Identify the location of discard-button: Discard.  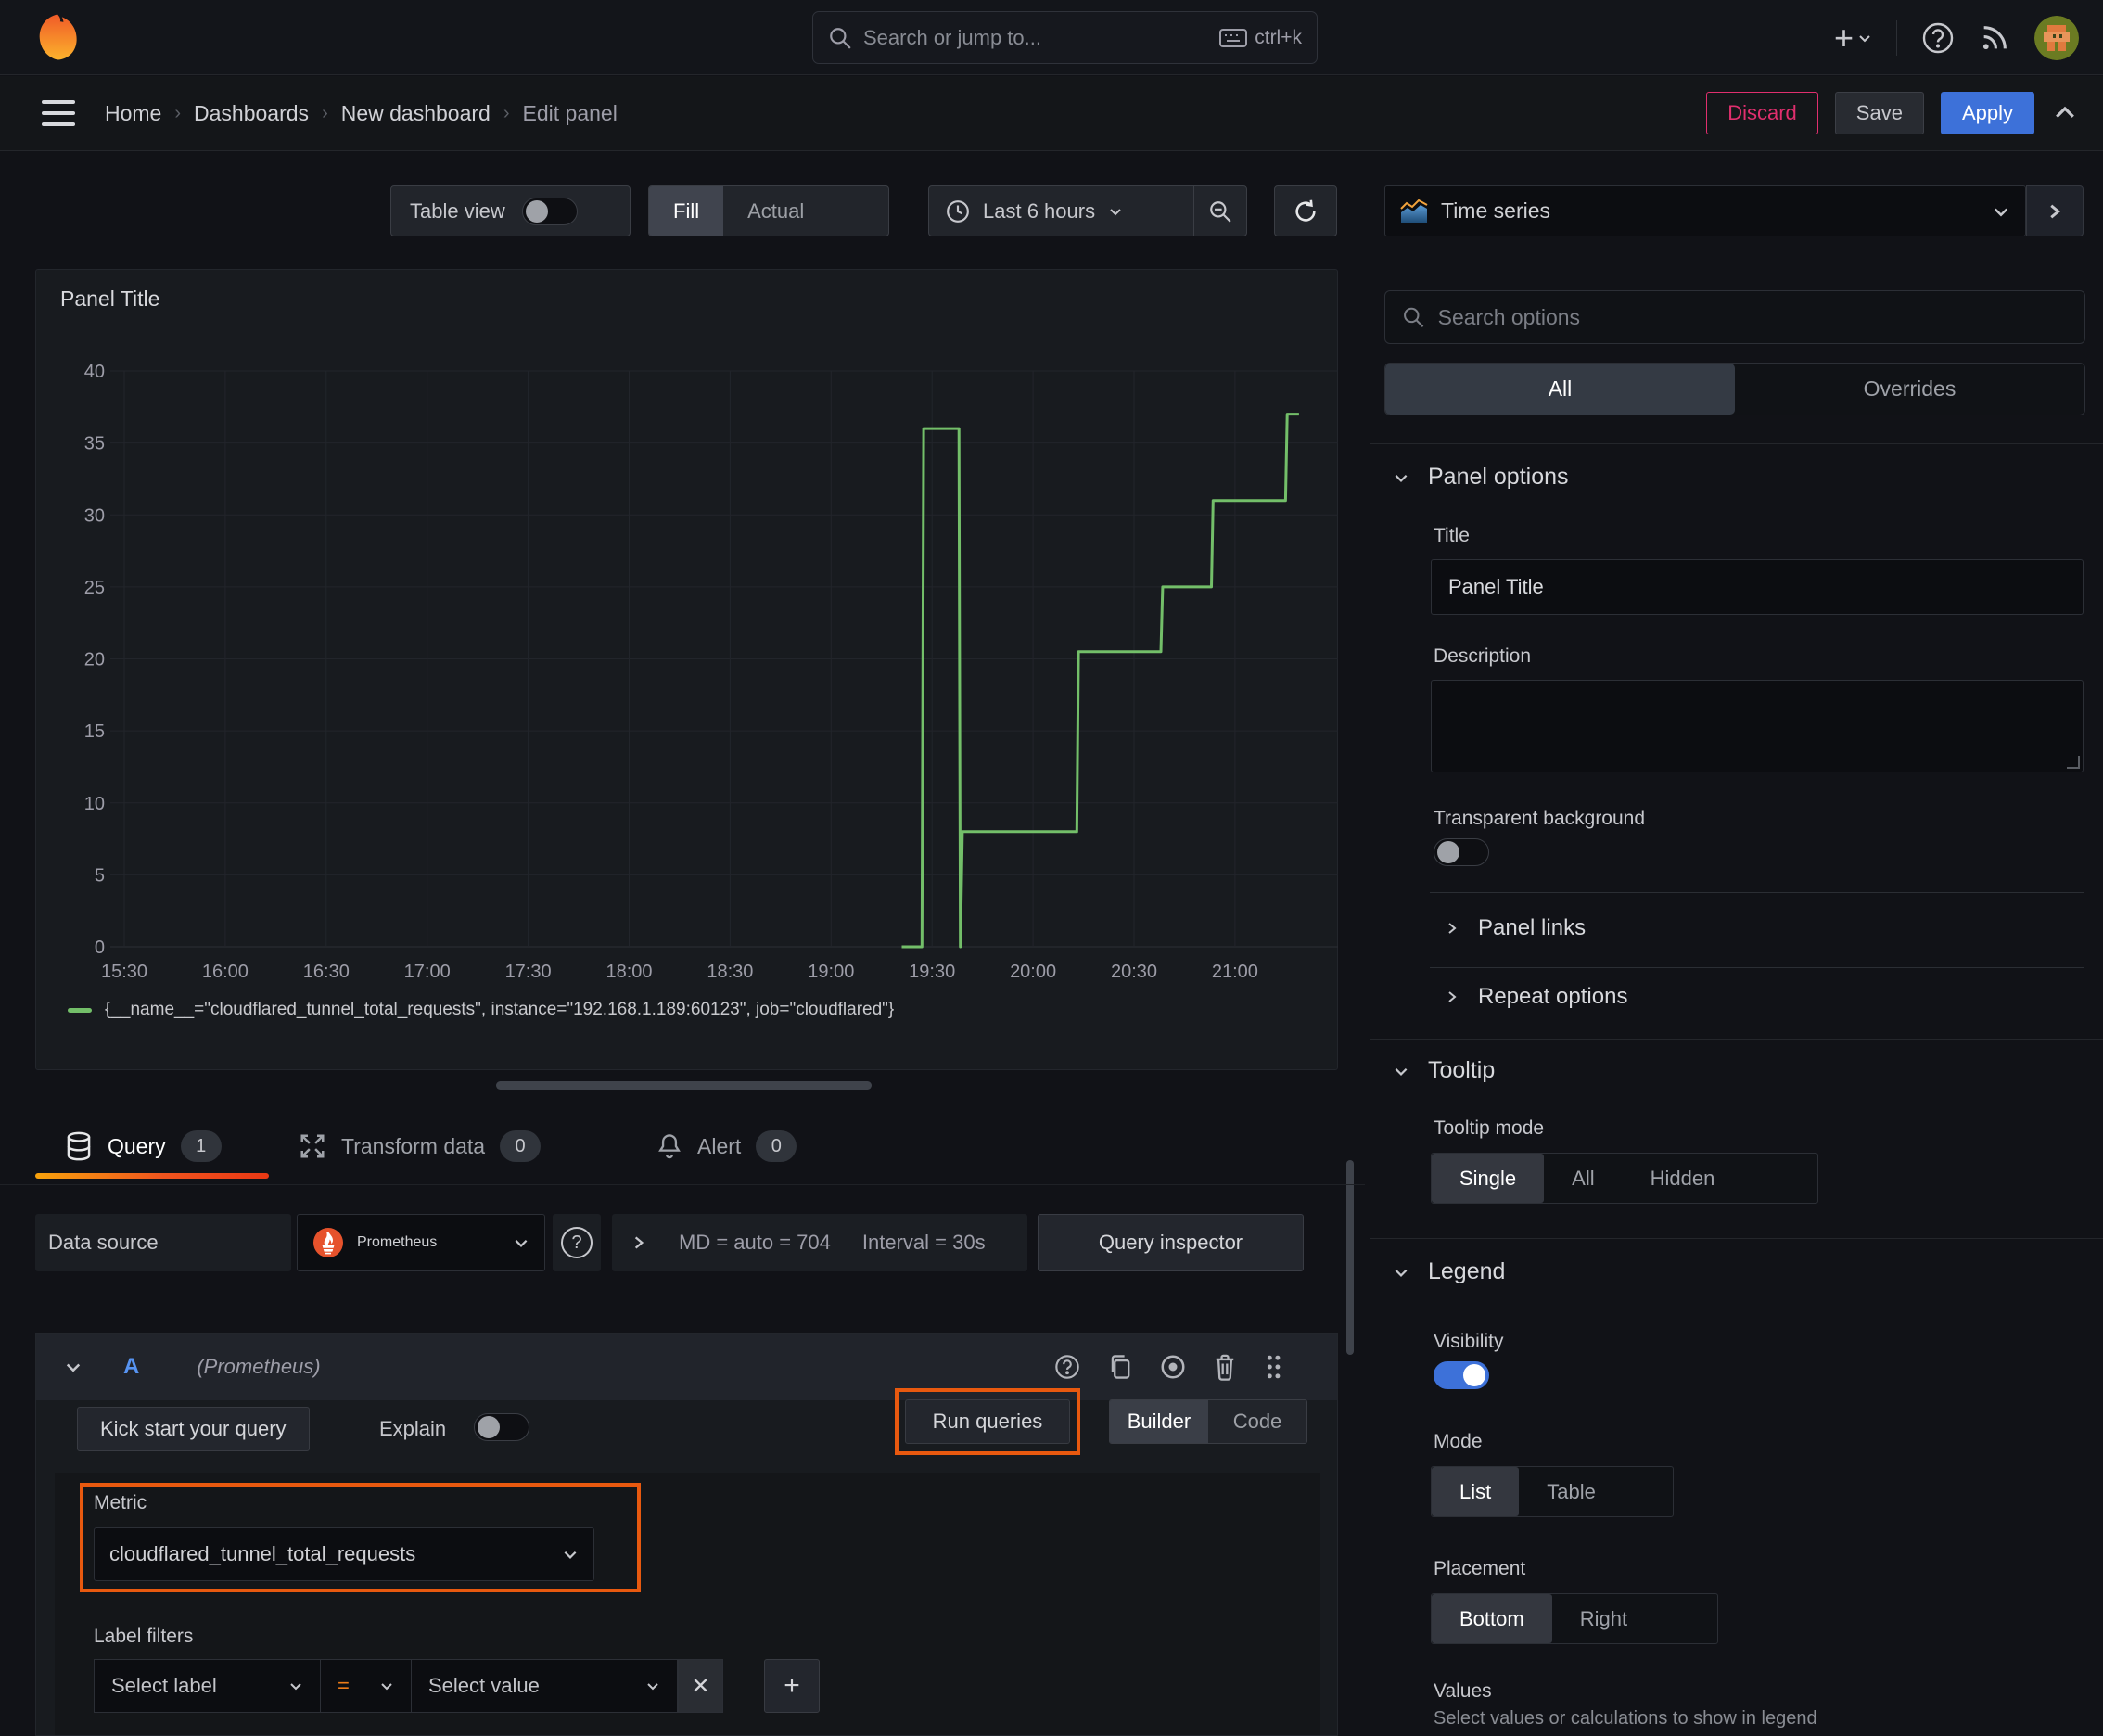
(1762, 113).